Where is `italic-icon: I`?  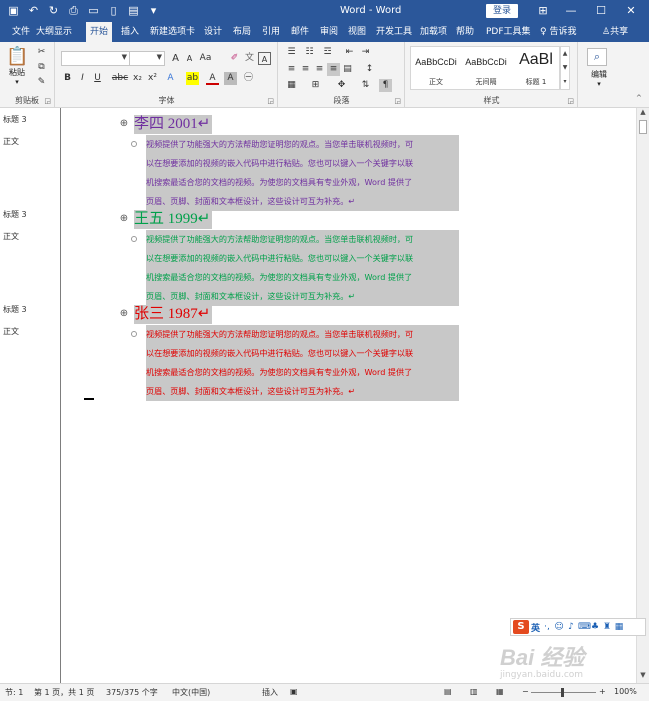
italic-icon: I is located at coordinates (82, 78).